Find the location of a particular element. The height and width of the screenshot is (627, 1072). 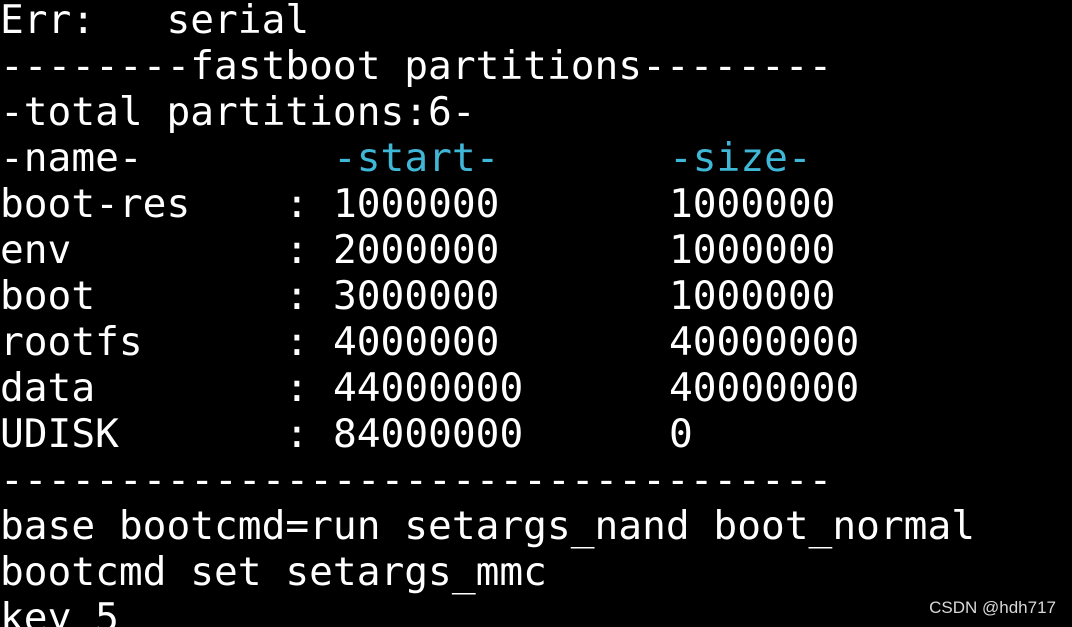

table-row: boot-res : 1000000 1000000 is located at coordinates (536, 204).